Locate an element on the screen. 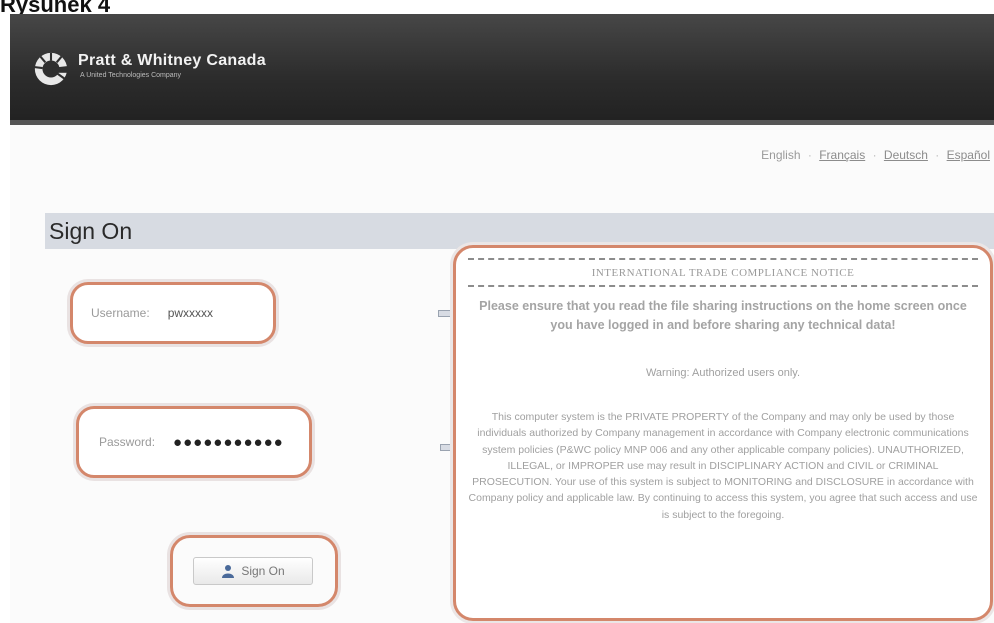  authorized-users-warning: Warning: Authorized users only. is located at coordinates (723, 372).